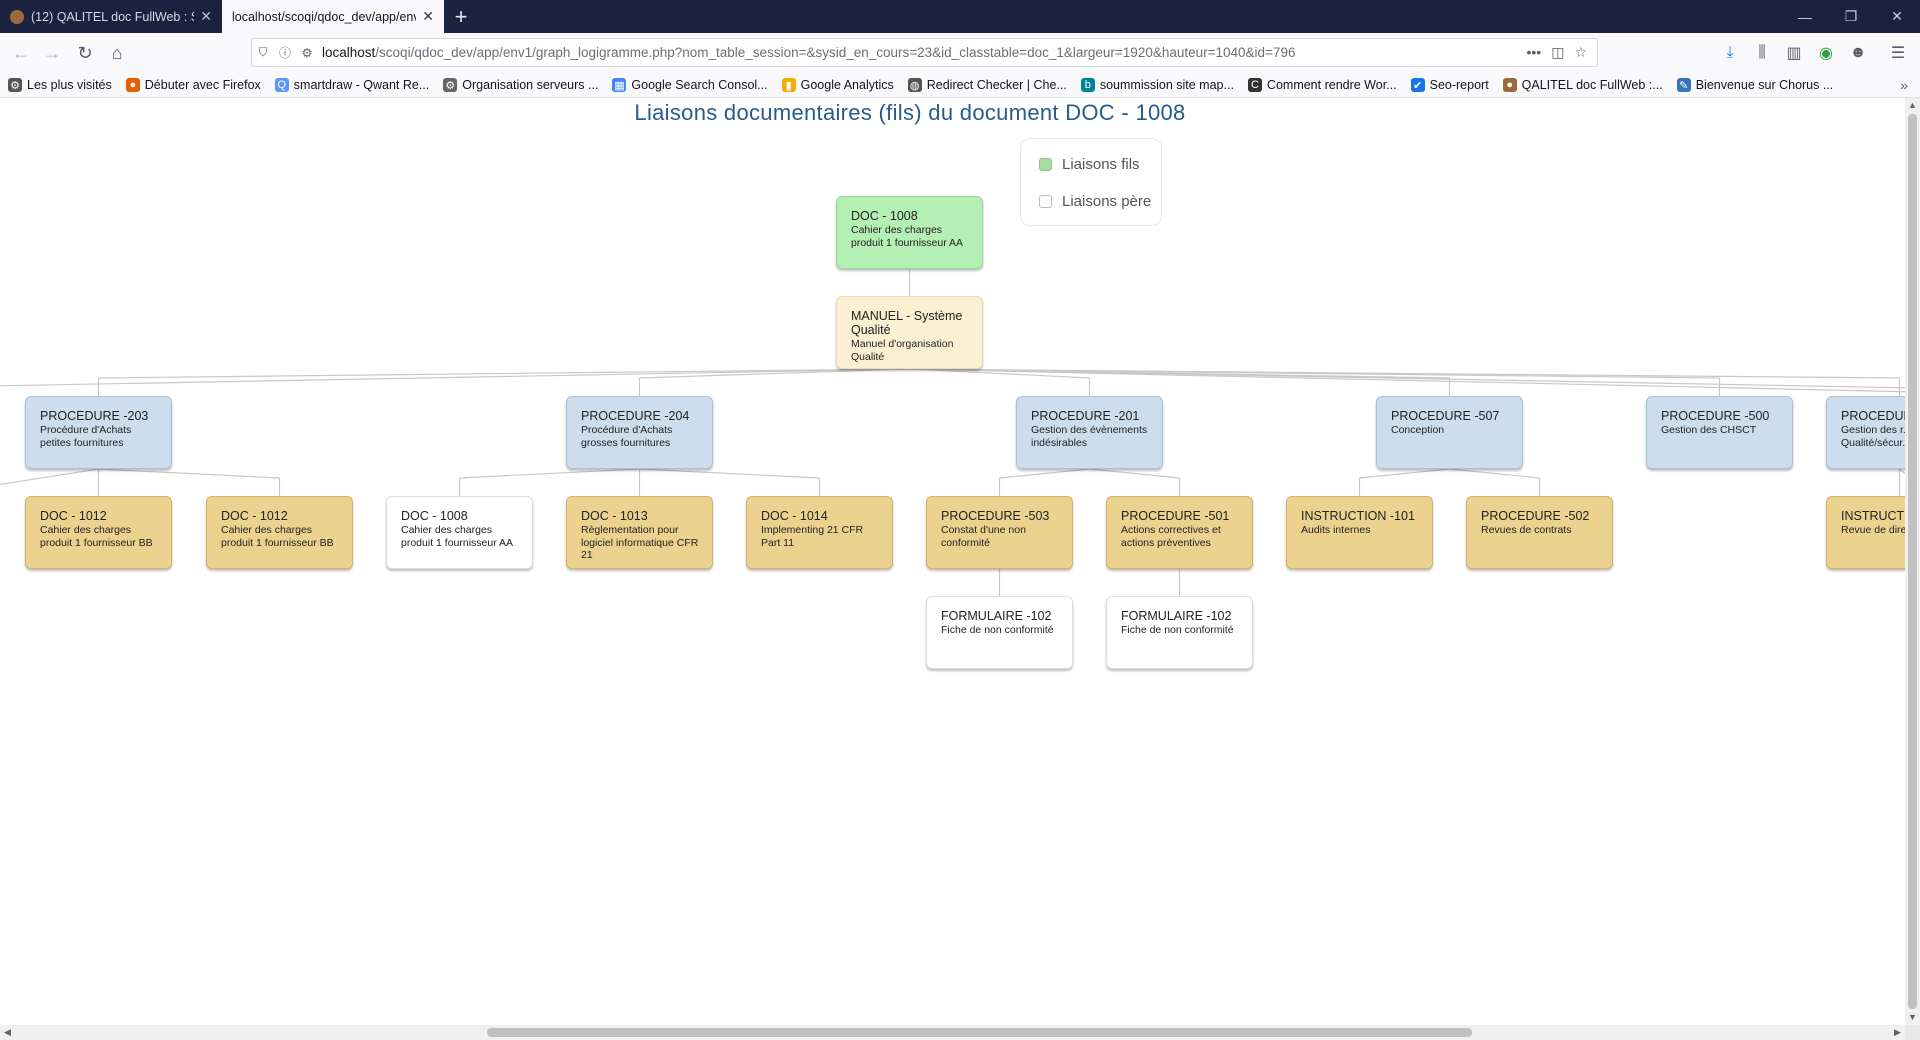 Image resolution: width=1920 pixels, height=1040 pixels. I want to click on node-code: FORMULAIRE -102, so click(1176, 616).